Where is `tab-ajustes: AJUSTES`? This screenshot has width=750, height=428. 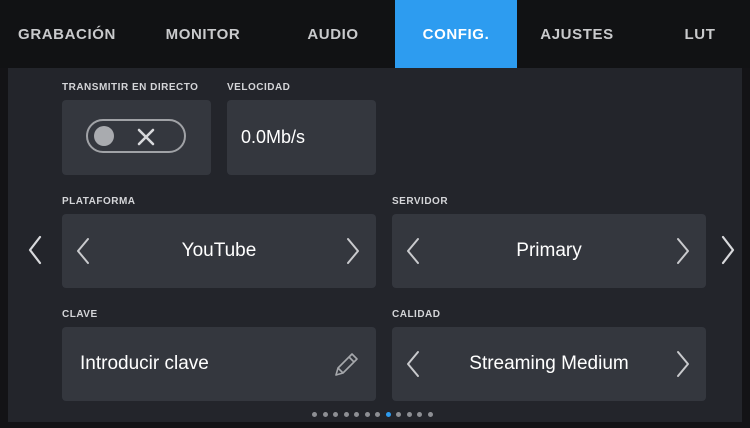
tab-ajustes: AJUSTES is located at coordinates (577, 34).